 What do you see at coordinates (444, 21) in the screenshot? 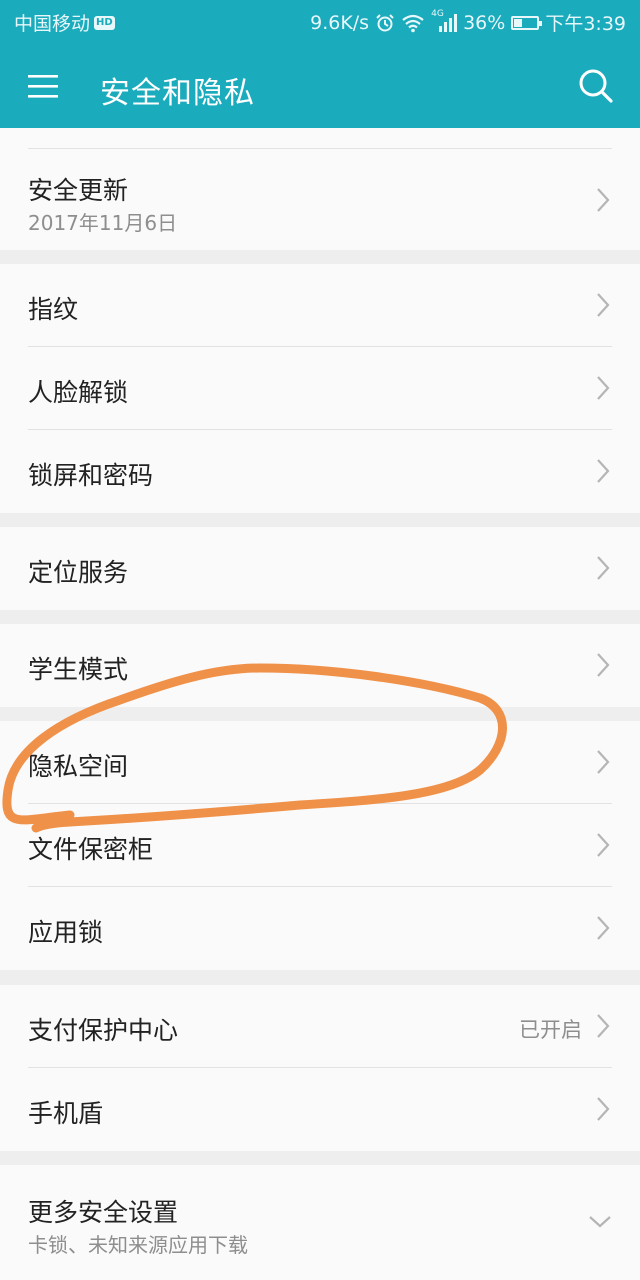
I see `signal-4g-icon: 4G` at bounding box center [444, 21].